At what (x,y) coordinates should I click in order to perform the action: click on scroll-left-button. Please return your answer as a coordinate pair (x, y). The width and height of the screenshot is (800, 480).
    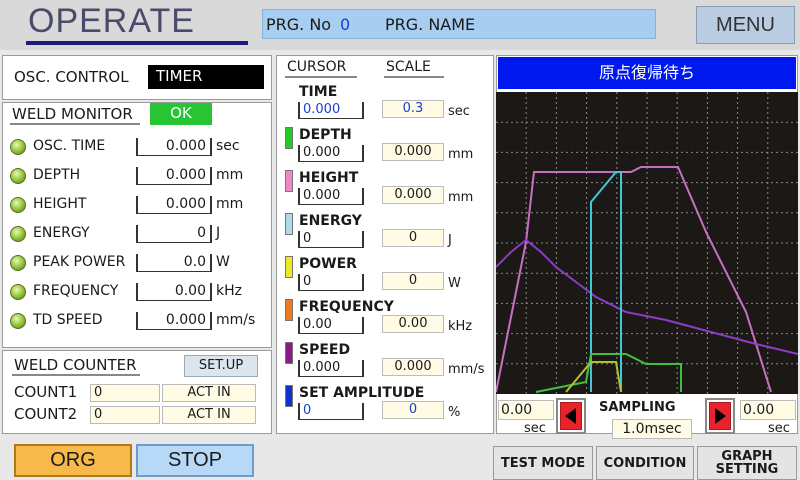
    Looking at the image, I should click on (571, 416).